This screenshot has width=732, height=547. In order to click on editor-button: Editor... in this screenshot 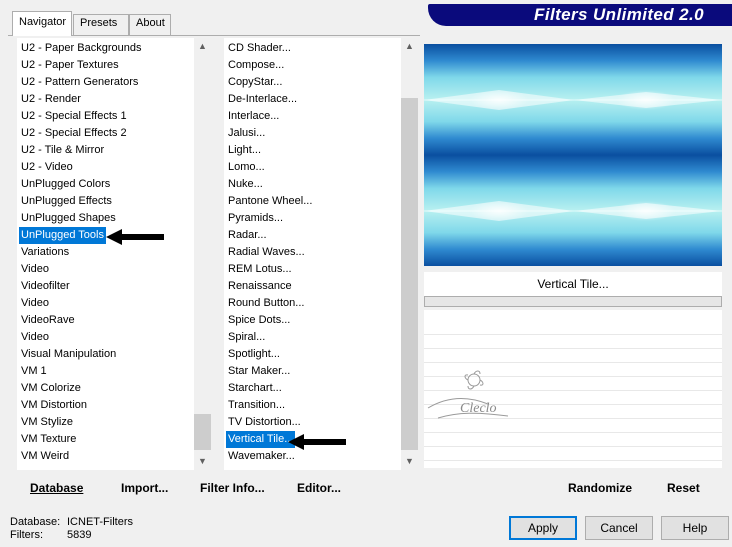, I will do `click(319, 488)`.